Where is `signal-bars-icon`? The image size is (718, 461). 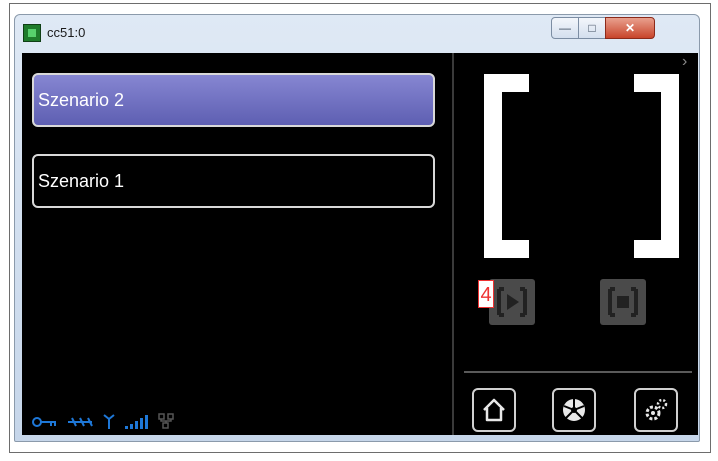 signal-bars-icon is located at coordinates (136, 422).